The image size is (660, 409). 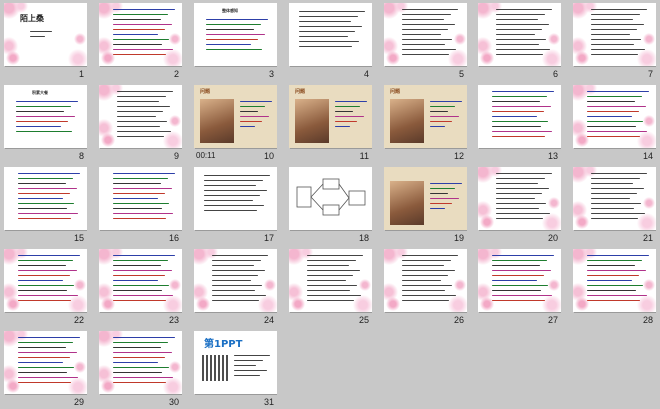 What do you see at coordinates (647, 320) in the screenshot?
I see `slide-number: 28` at bounding box center [647, 320].